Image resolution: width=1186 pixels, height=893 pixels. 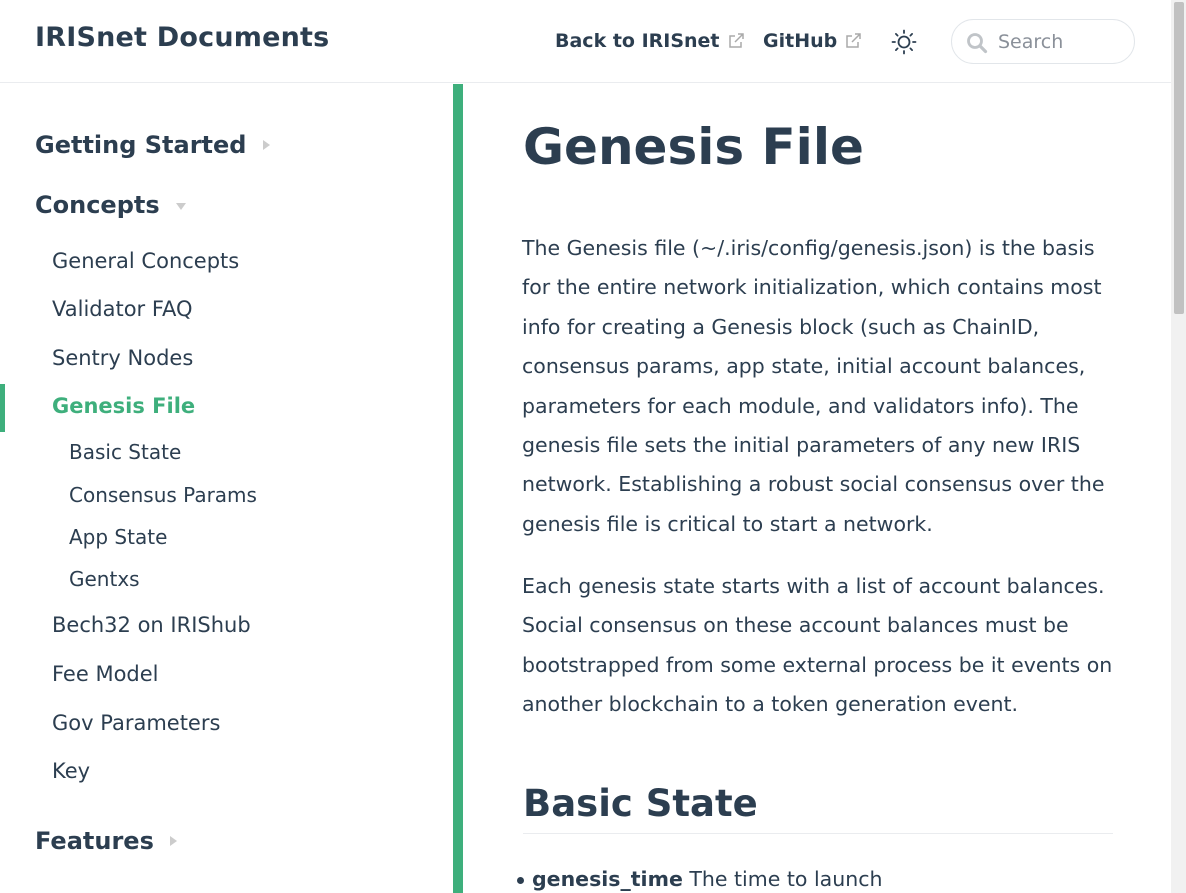 What do you see at coordinates (151, 625) in the screenshot?
I see `sidebar-item-bech32: Bech32 on IRIShub` at bounding box center [151, 625].